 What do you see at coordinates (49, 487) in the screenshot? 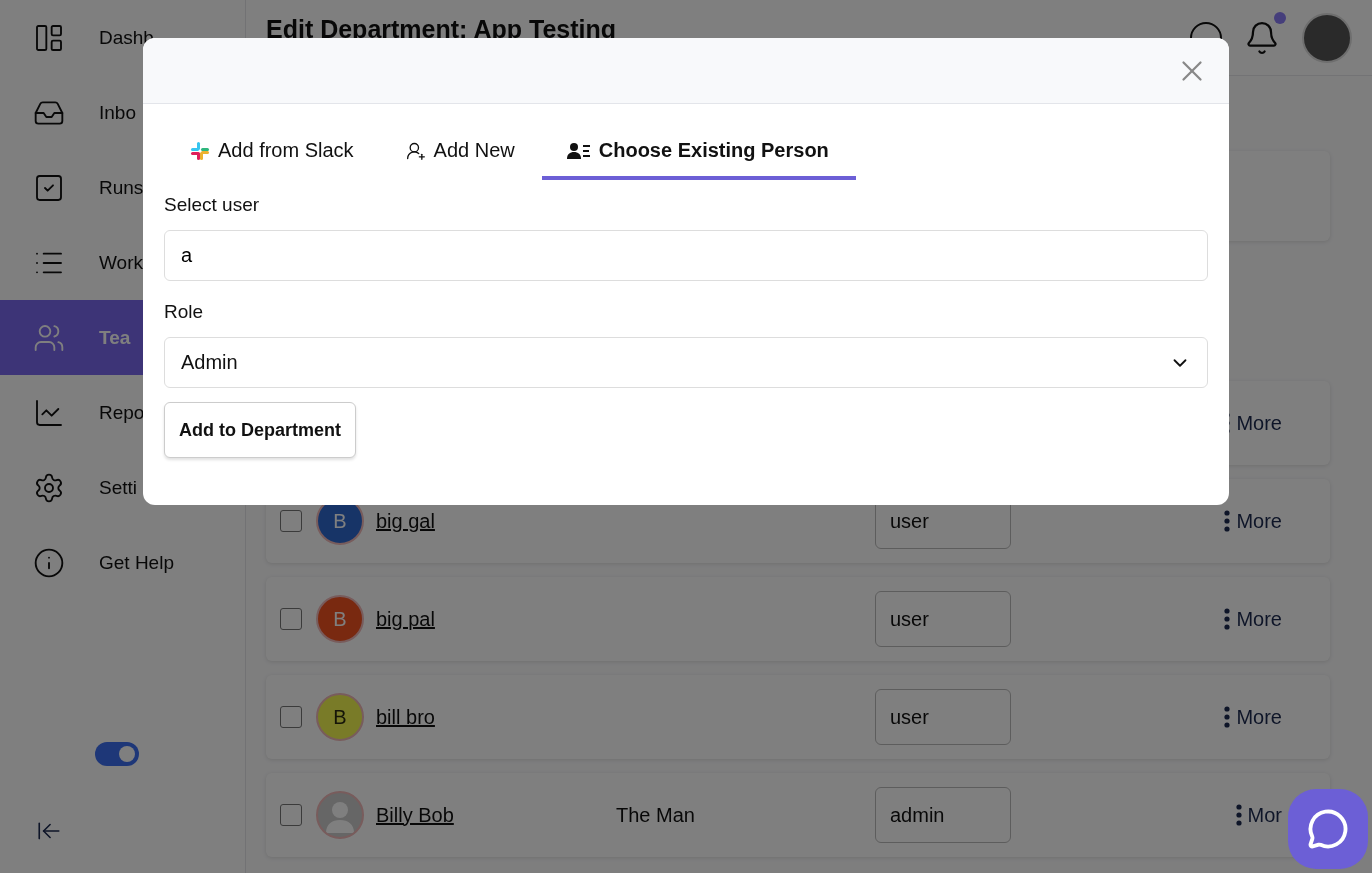
I see `settings-icon` at bounding box center [49, 487].